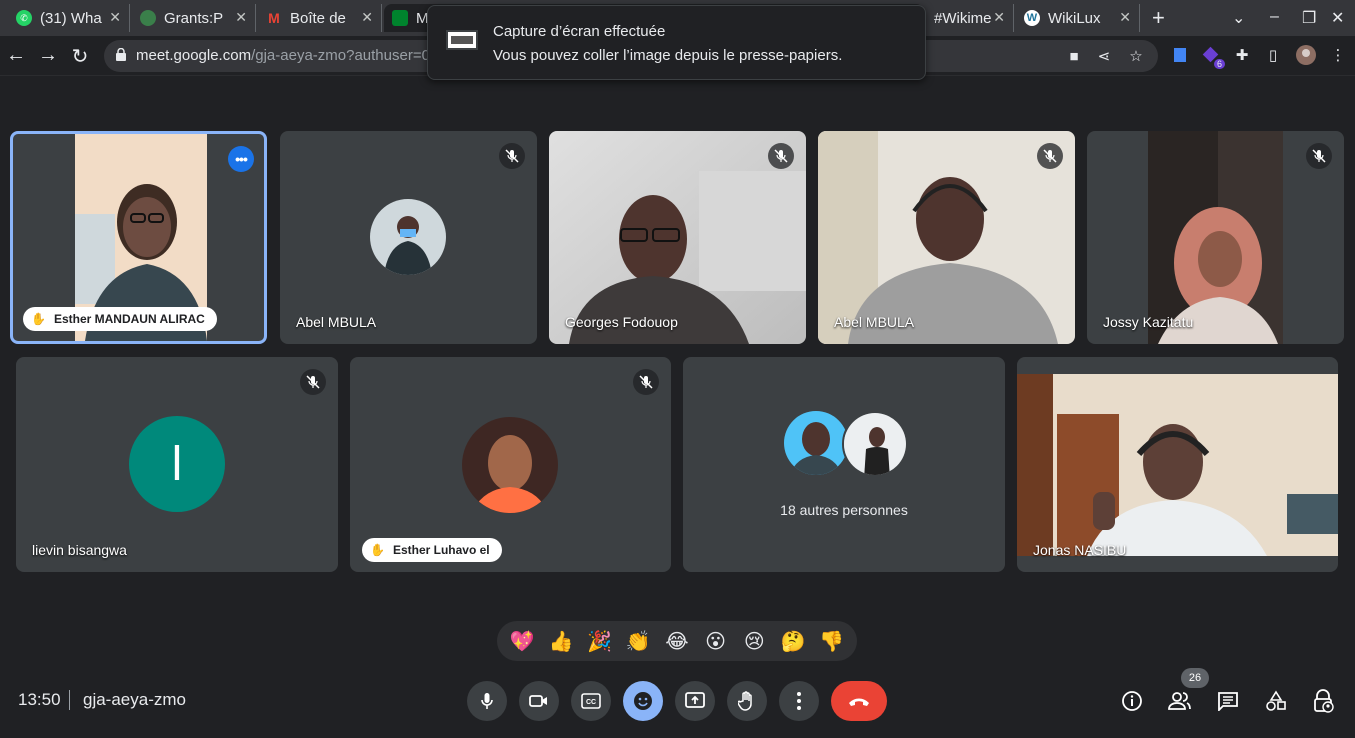 This screenshot has height=738, width=1355. Describe the element at coordinates (844, 510) in the screenshot. I see `others-count-label: 18 autres personnes` at that location.